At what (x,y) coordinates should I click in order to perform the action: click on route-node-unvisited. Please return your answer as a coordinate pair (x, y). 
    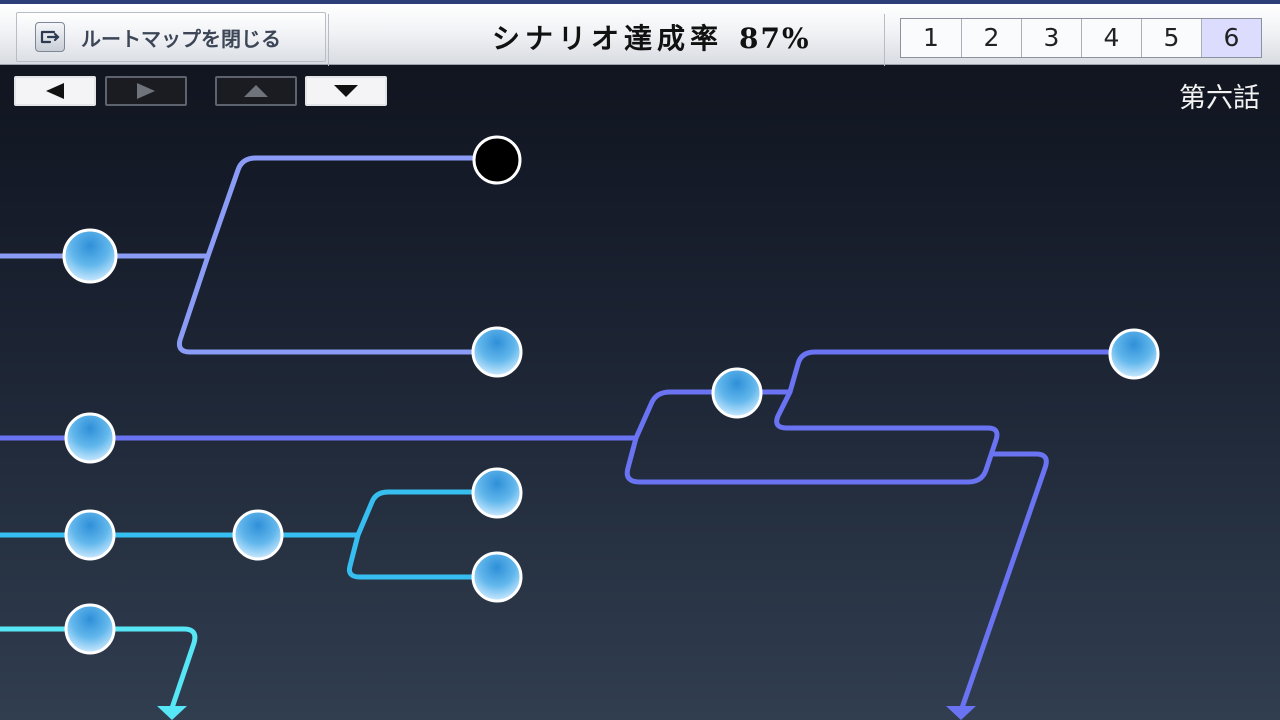
    Looking at the image, I should click on (497, 160).